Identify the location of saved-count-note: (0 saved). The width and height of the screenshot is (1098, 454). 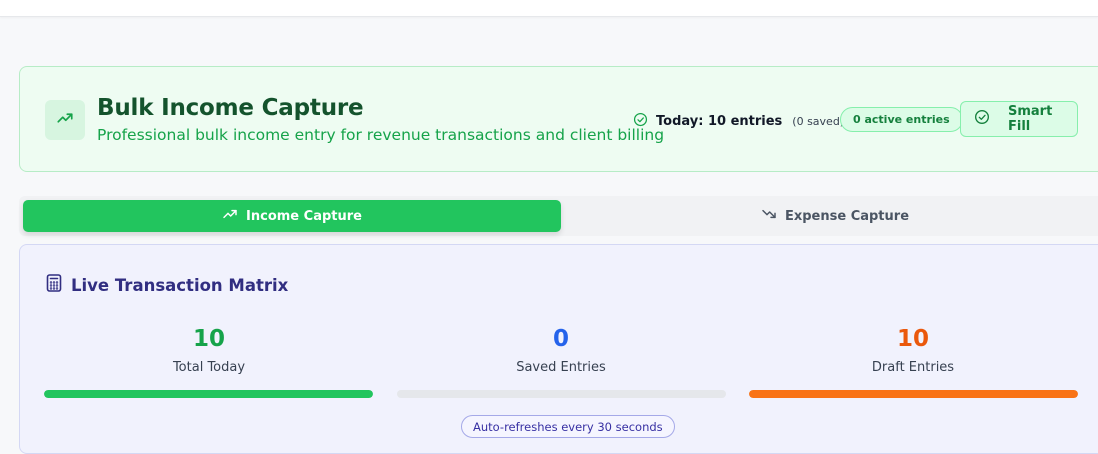
(818, 121).